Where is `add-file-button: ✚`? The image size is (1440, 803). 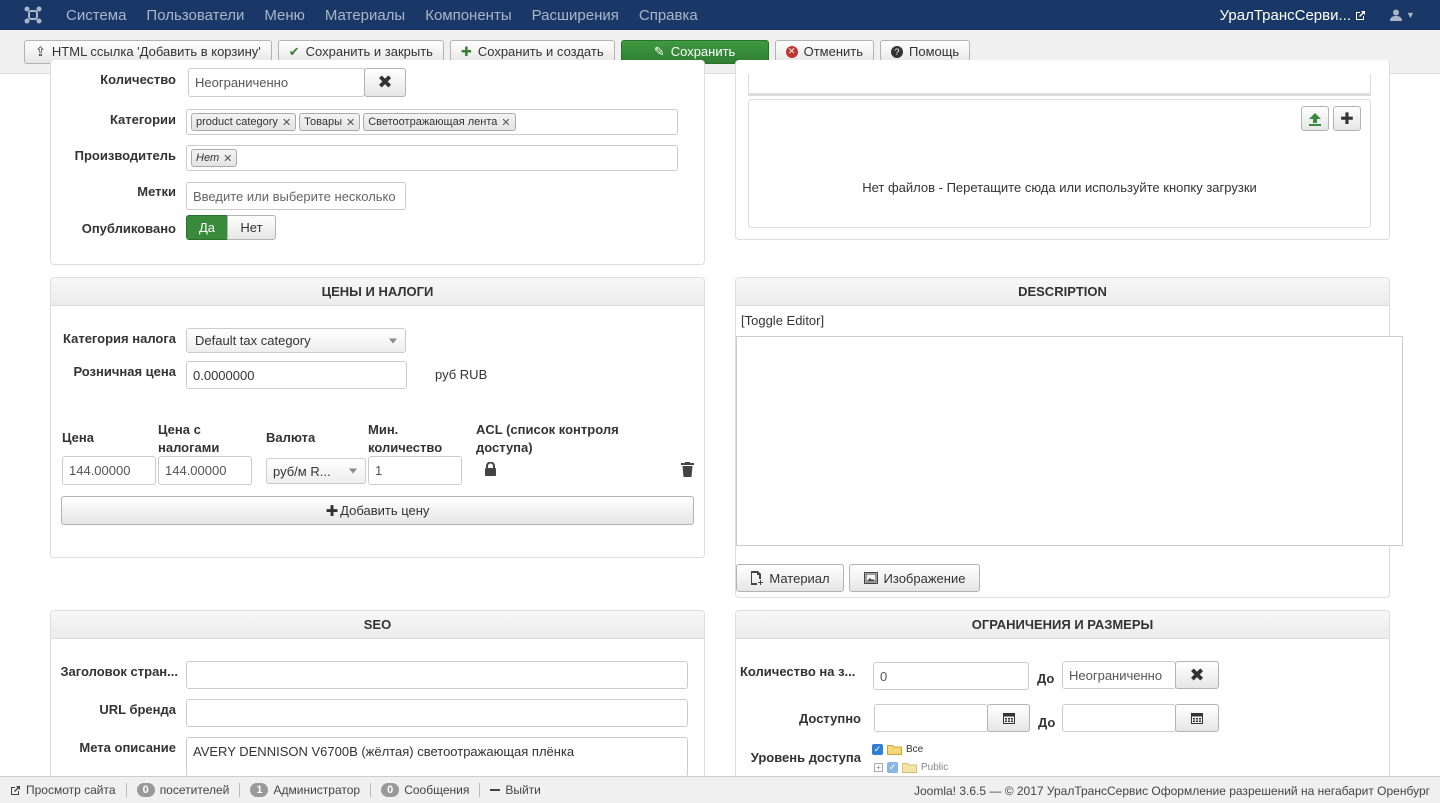
add-file-button: ✚ is located at coordinates (1347, 118).